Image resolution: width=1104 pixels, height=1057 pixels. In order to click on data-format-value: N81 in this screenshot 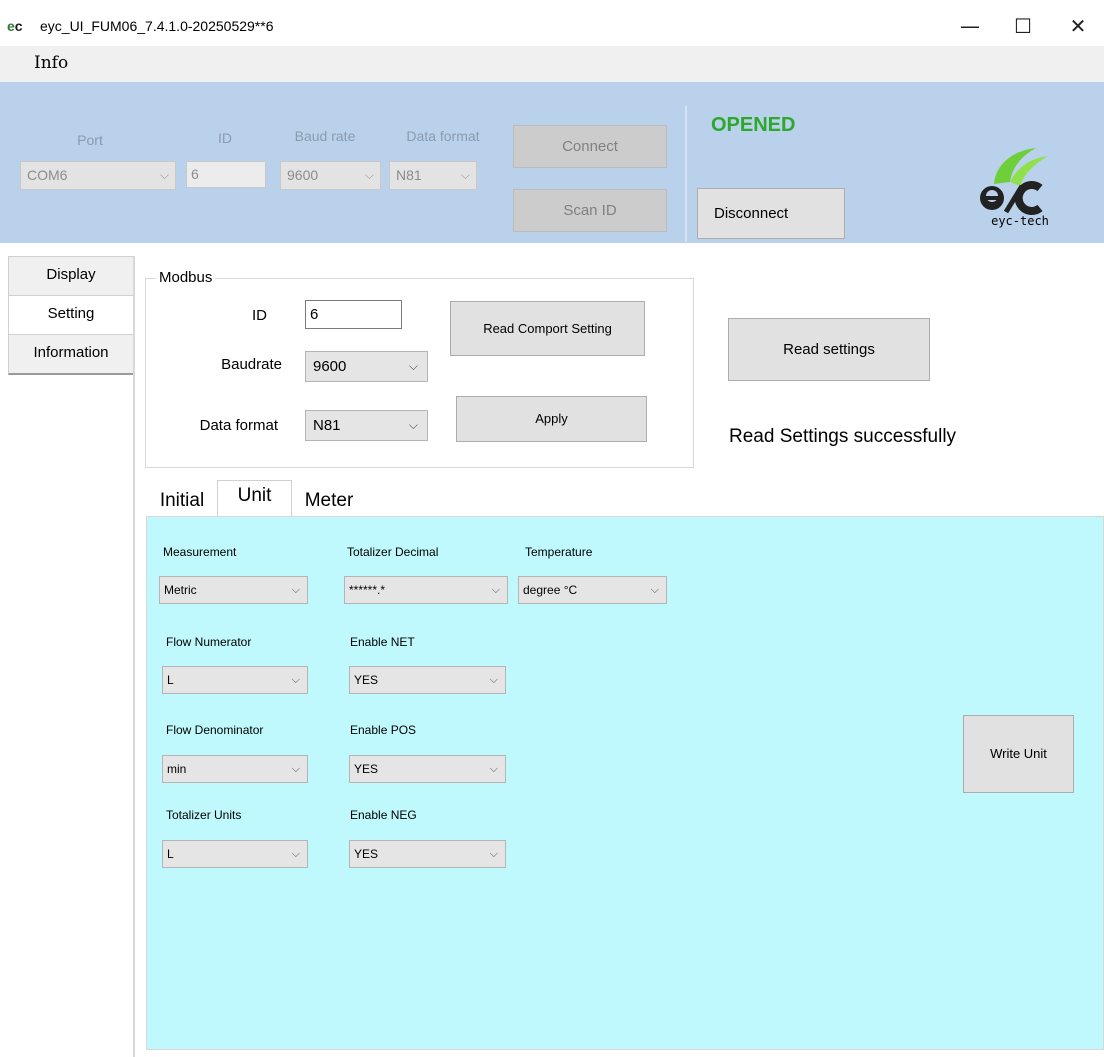, I will do `click(409, 175)`.